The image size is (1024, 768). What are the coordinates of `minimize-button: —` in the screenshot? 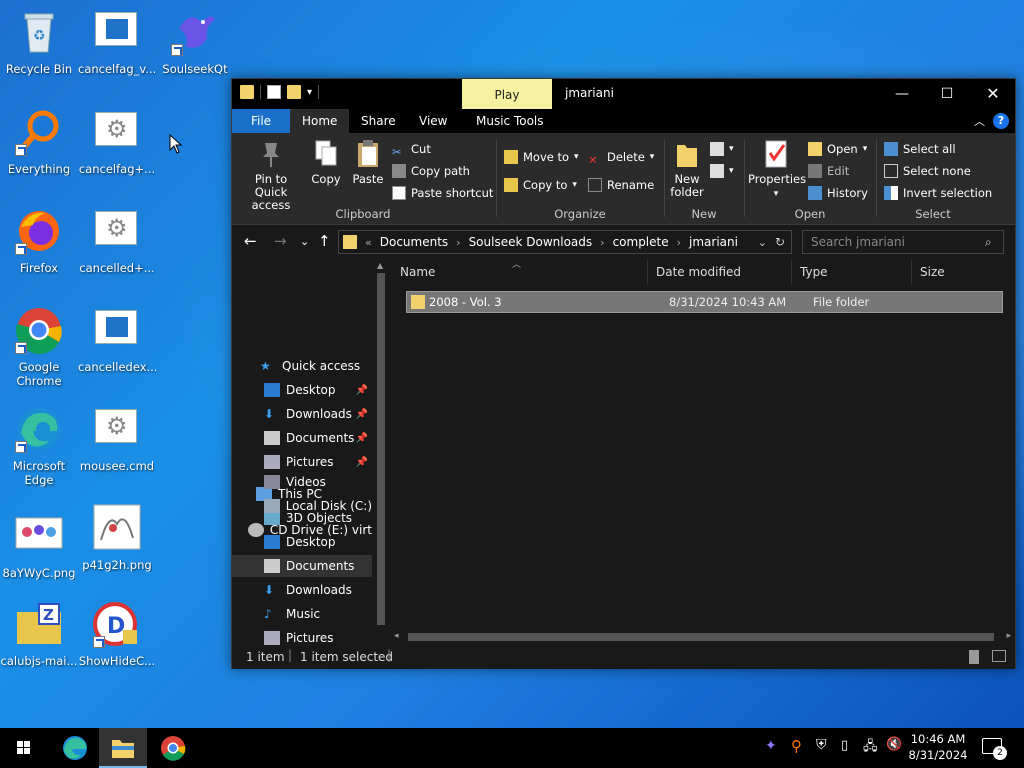 It's located at (902, 94).